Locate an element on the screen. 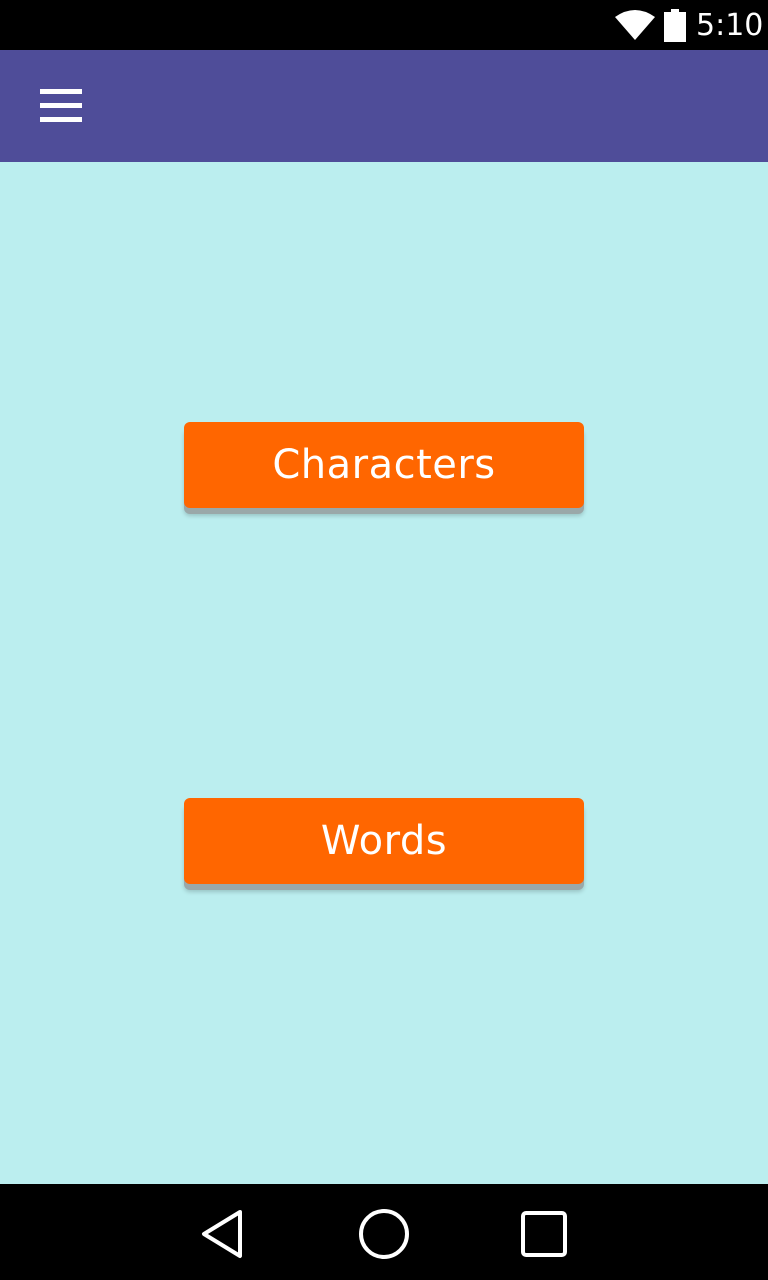 This screenshot has height=1280, width=768. battery-icon is located at coordinates (675, 25).